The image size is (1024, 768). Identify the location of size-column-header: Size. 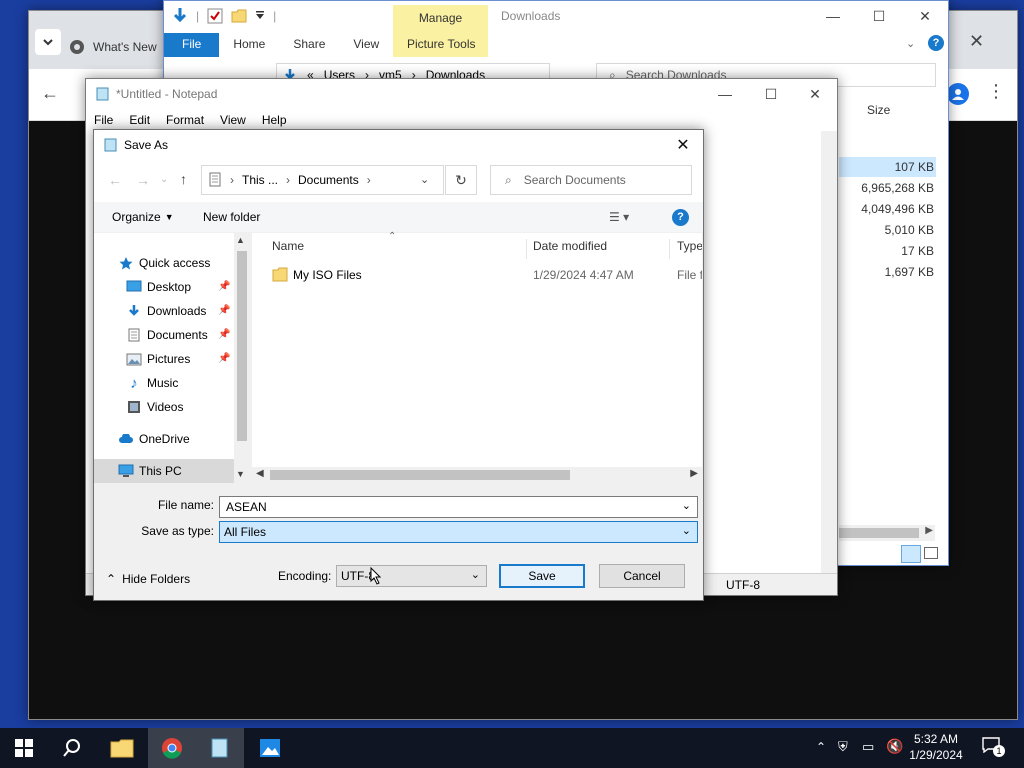
(878, 110).